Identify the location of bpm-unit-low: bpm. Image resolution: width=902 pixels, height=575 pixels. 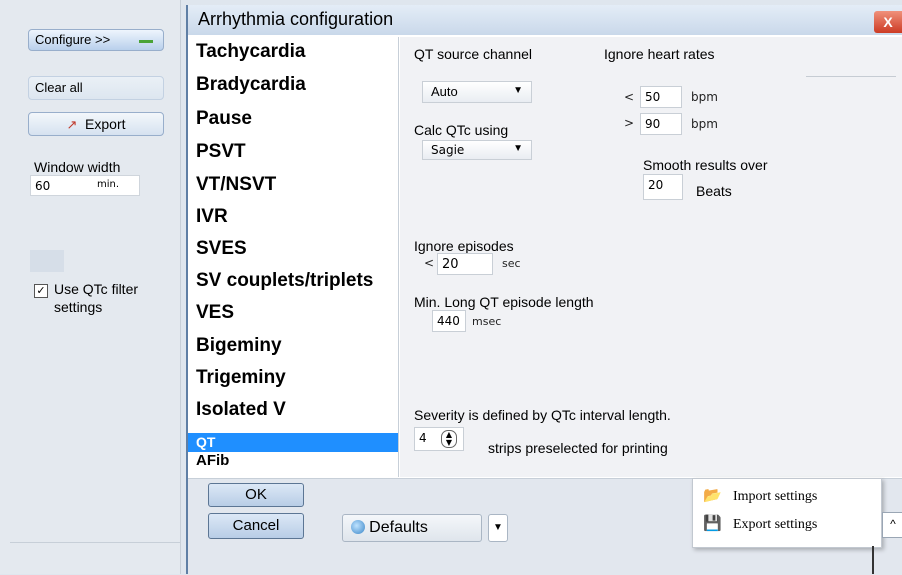
(704, 97).